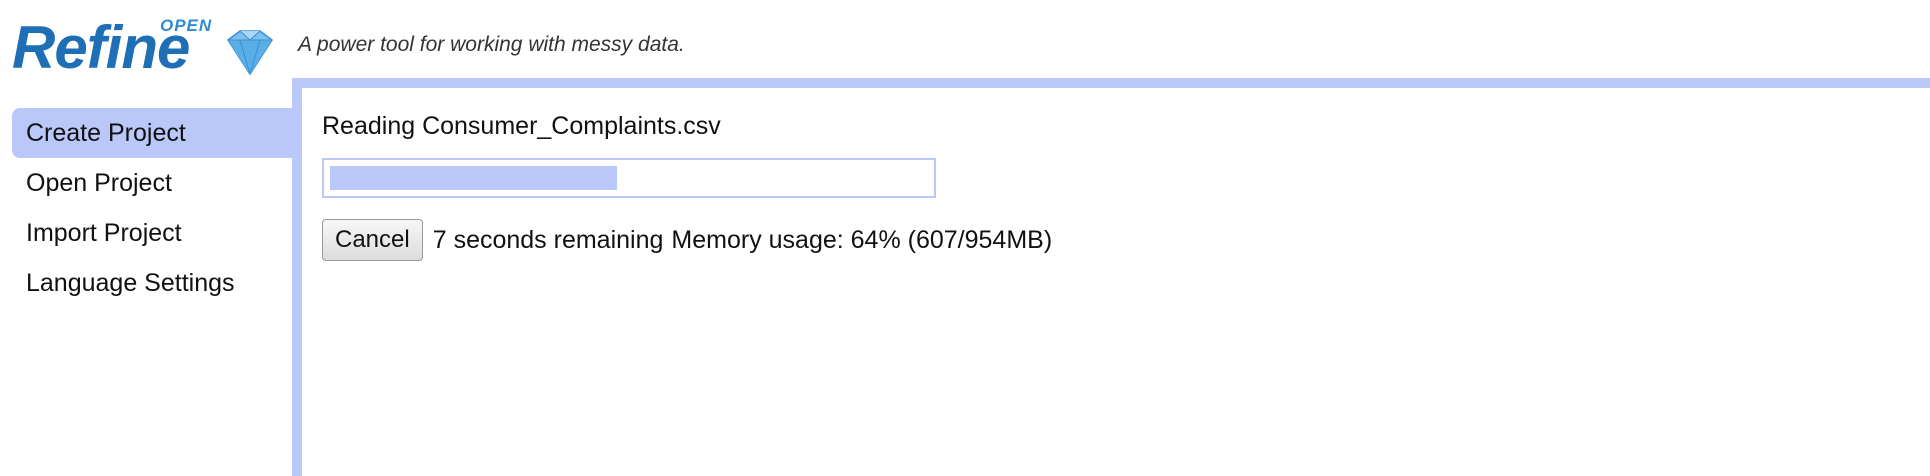 The image size is (1930, 476). I want to click on cancel-button: Cancel, so click(372, 240).